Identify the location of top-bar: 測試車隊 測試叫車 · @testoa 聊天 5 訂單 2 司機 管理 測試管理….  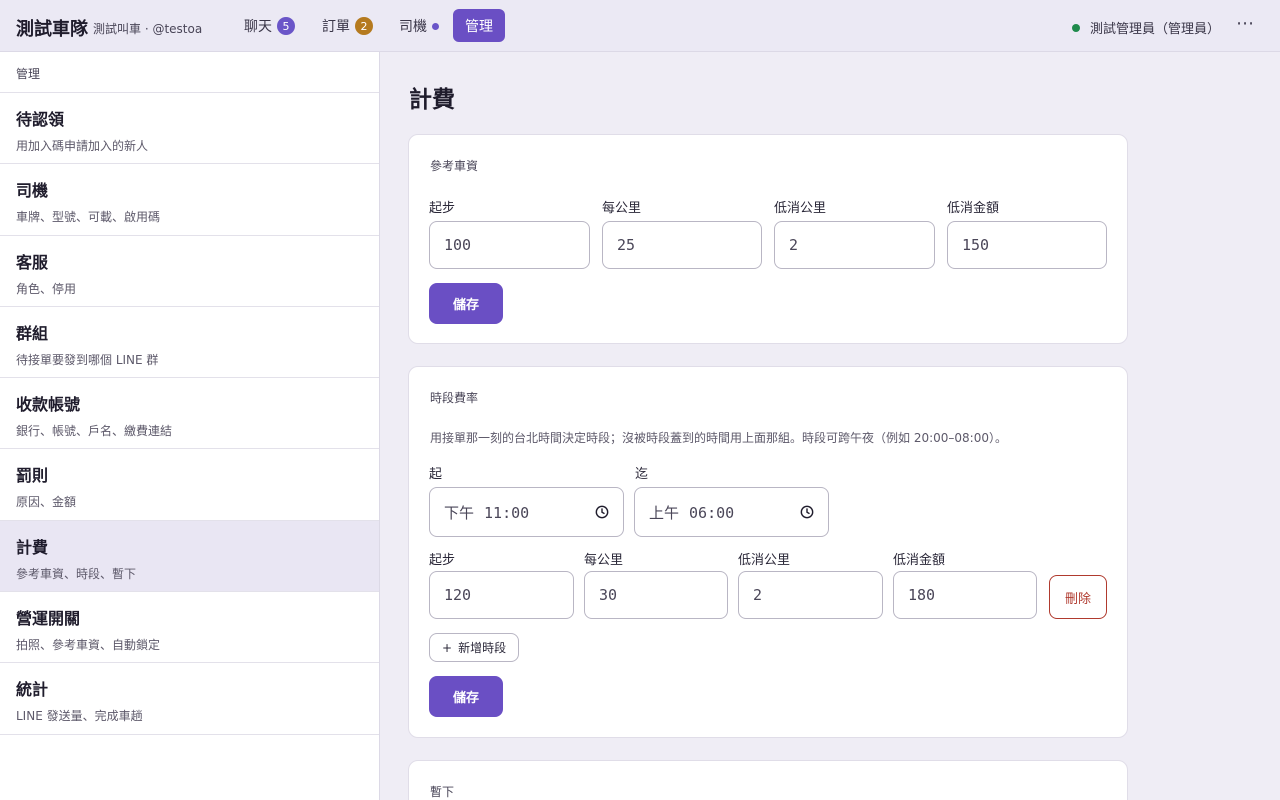
(640, 26).